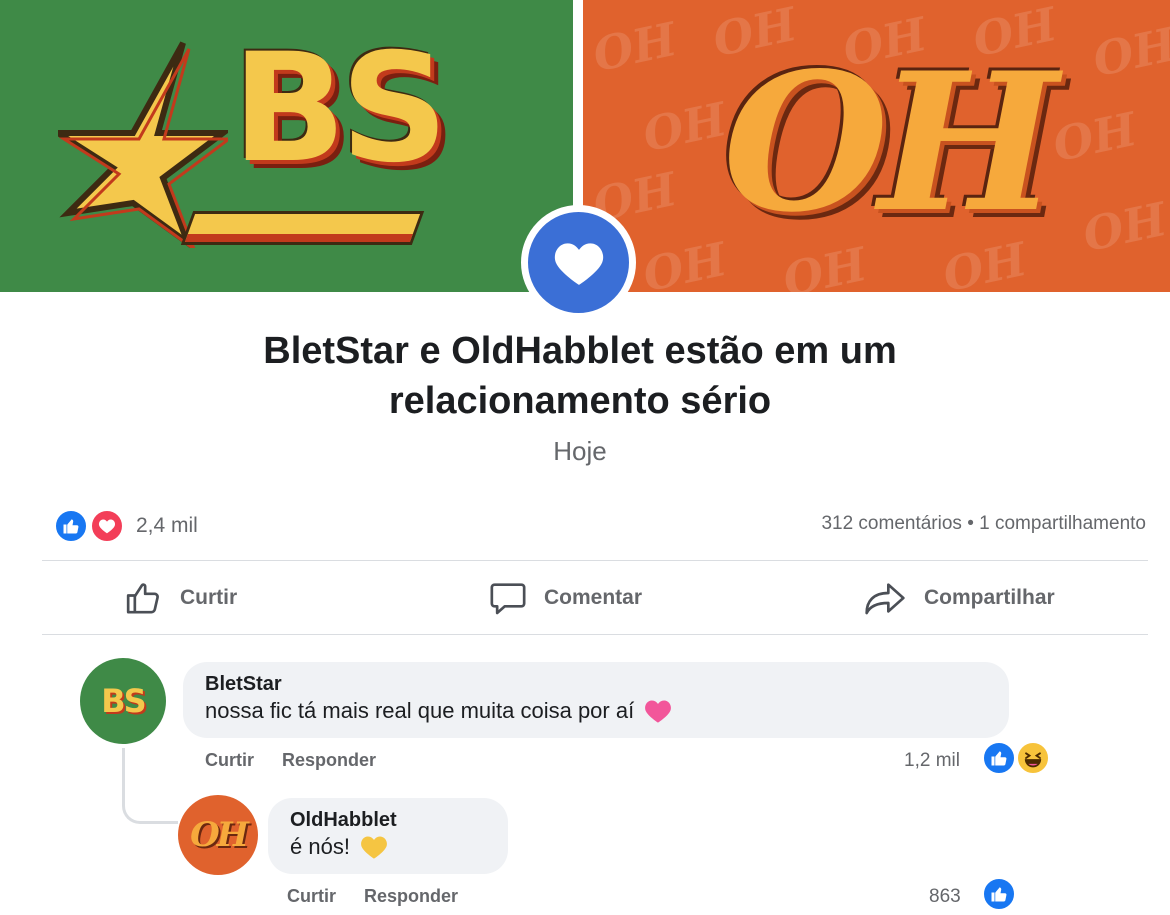 The height and width of the screenshot is (915, 1170). What do you see at coordinates (411, 896) in the screenshot?
I see `reply-reply-link: Responder` at bounding box center [411, 896].